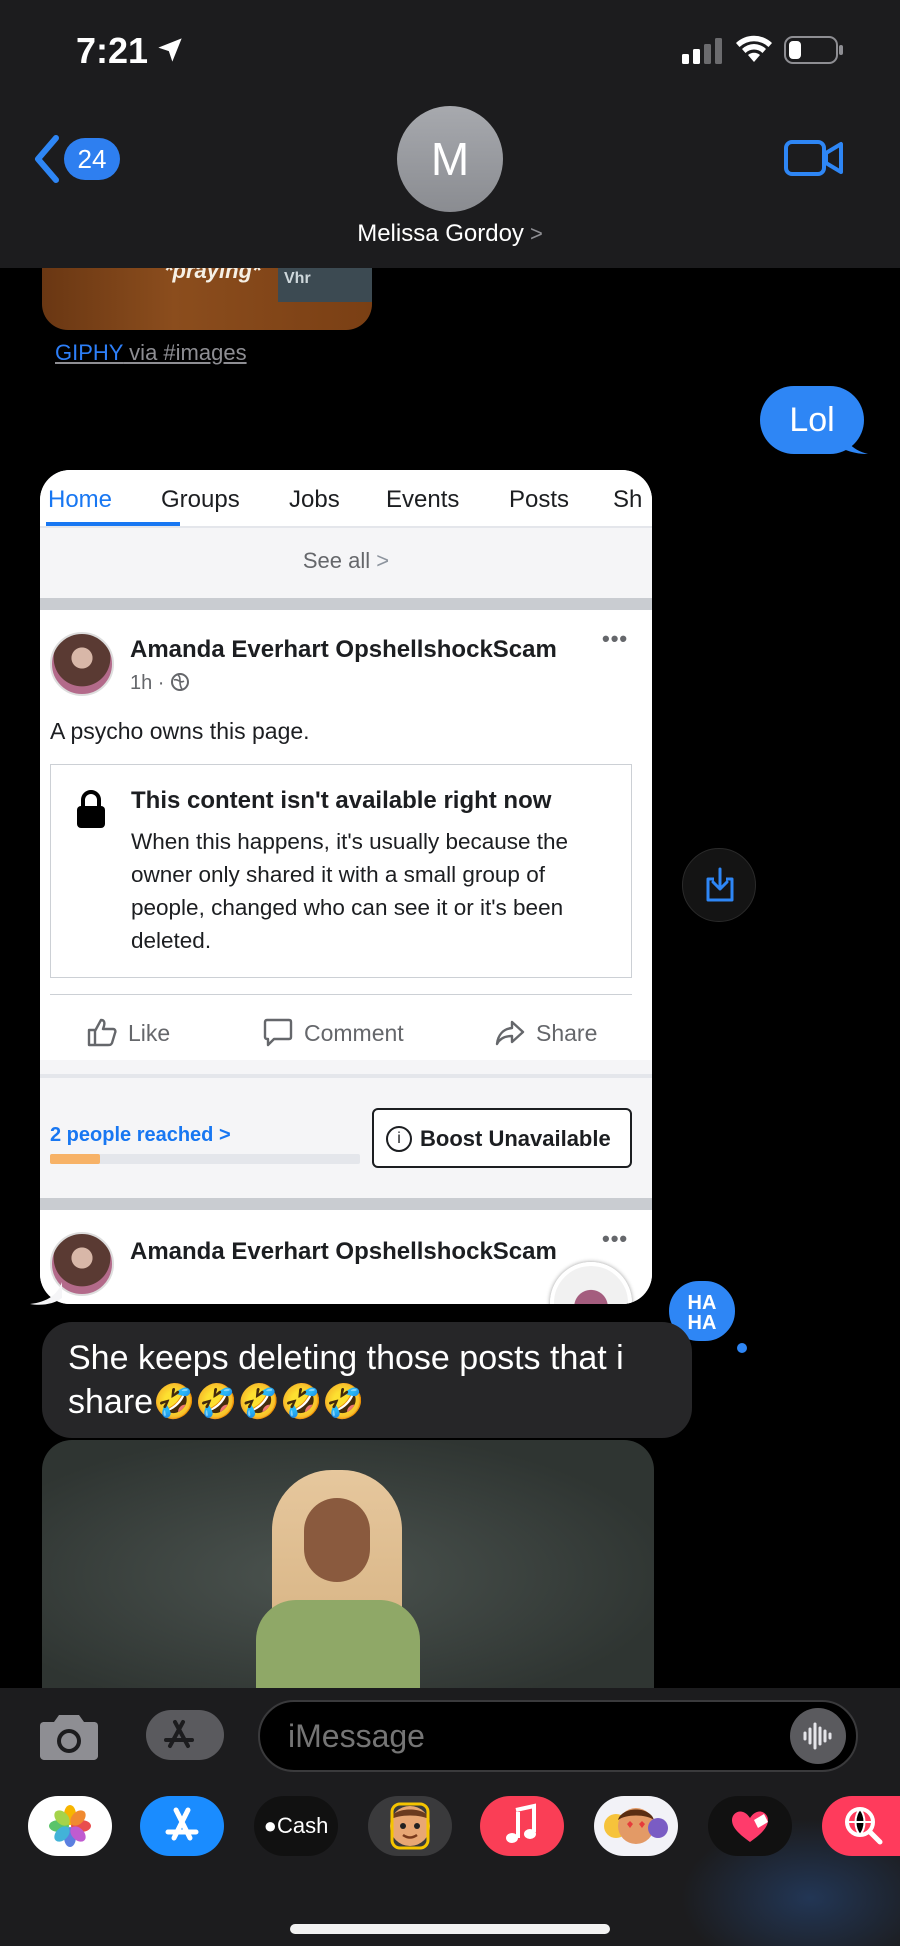 This screenshot has height=1946, width=900. I want to click on digital-touch-heart-glyph, so click(750, 1826).